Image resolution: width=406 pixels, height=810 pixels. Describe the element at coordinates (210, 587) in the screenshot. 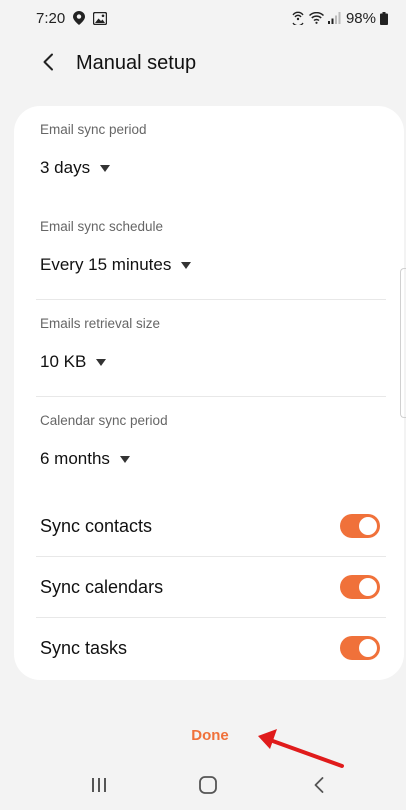

I see `sync-calendars-row: Sync calendars` at that location.